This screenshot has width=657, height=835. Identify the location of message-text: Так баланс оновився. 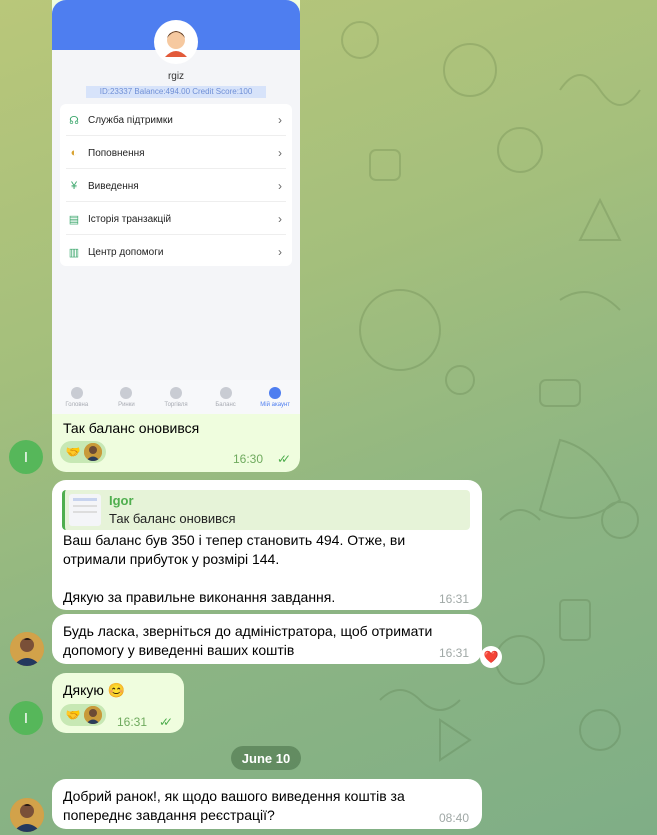
(131, 428).